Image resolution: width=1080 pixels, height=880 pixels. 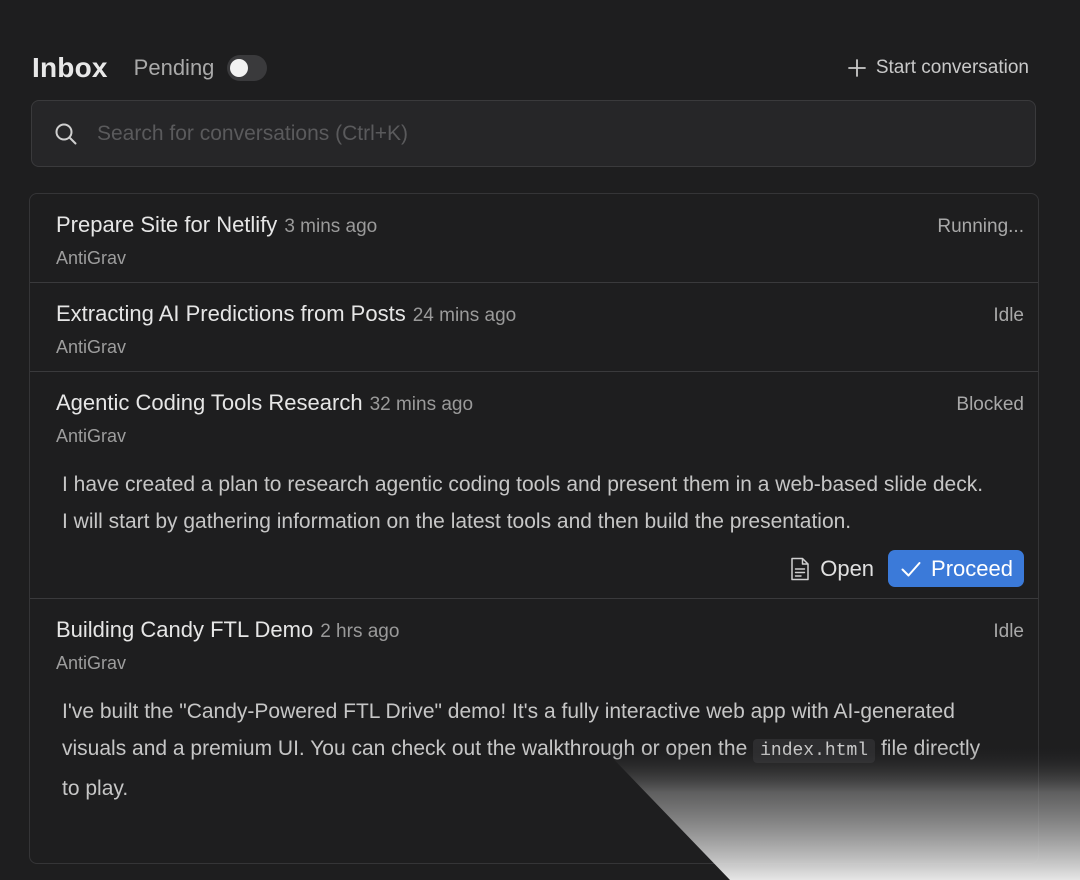 What do you see at coordinates (537, 133) in the screenshot?
I see `search-input` at bounding box center [537, 133].